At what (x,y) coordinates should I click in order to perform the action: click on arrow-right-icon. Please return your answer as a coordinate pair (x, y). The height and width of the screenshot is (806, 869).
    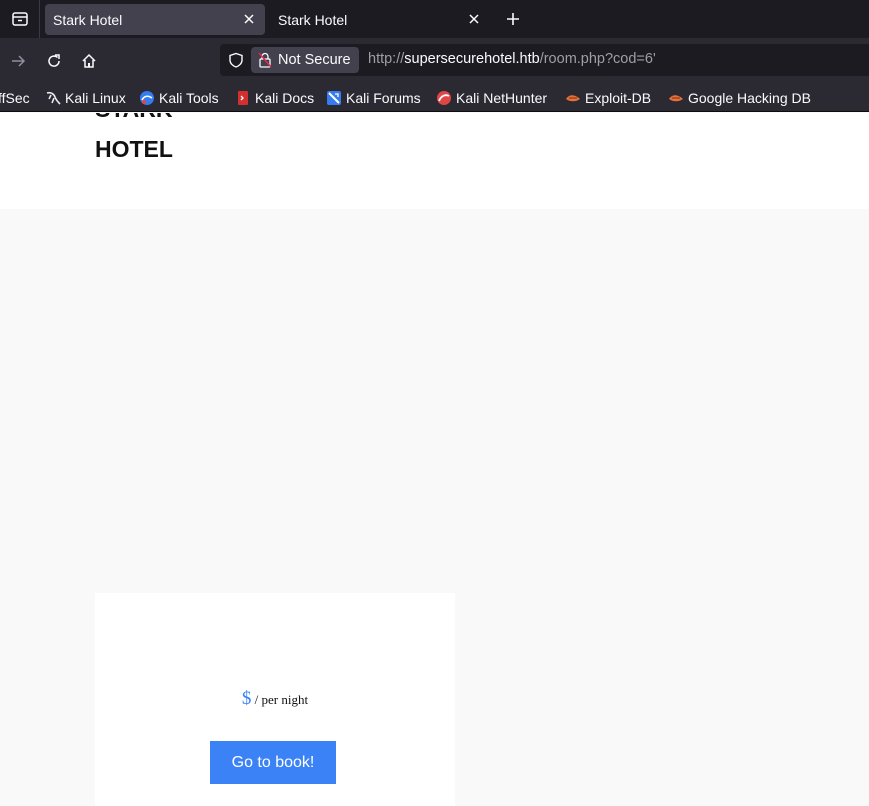
    Looking at the image, I should click on (19, 61).